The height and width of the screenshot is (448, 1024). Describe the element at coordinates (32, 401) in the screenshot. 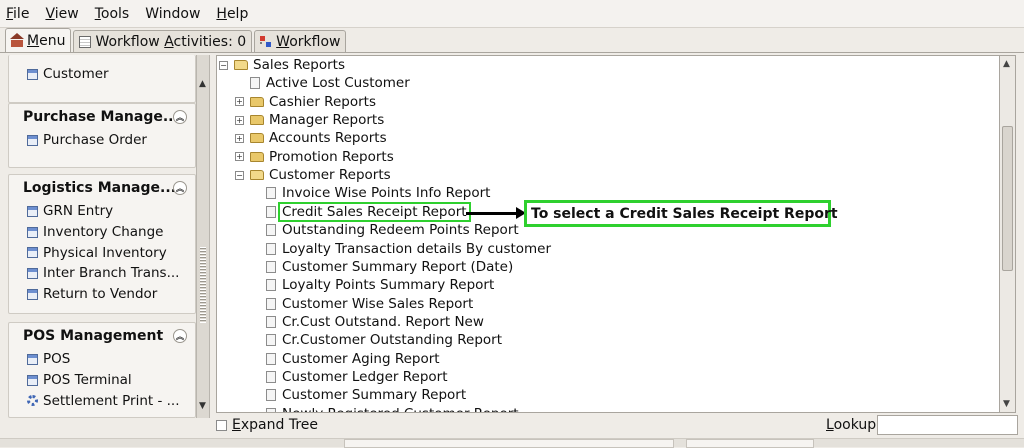

I see `gear-icon` at that location.